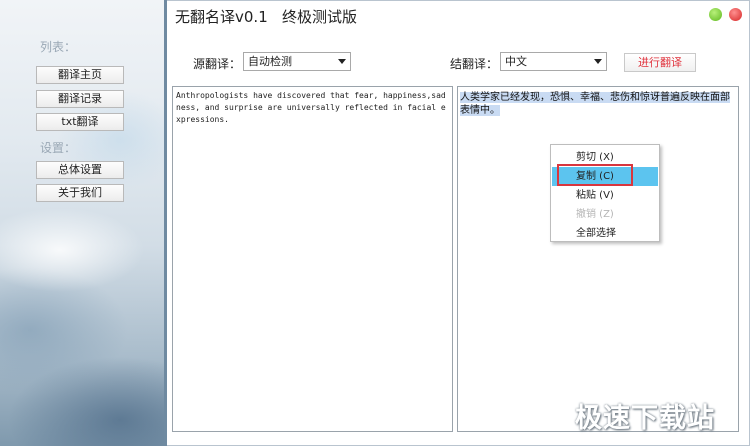 This screenshot has width=750, height=446. I want to click on list-section-label: 列表：, so click(58, 47).